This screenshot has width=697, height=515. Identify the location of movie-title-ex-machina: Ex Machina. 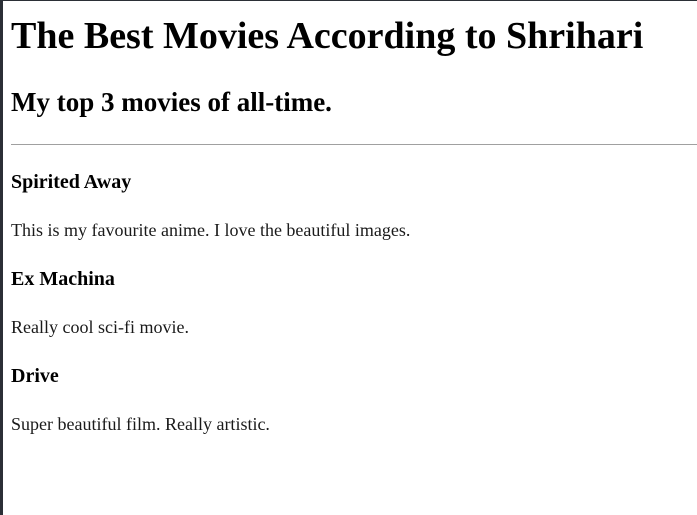
(63, 279).